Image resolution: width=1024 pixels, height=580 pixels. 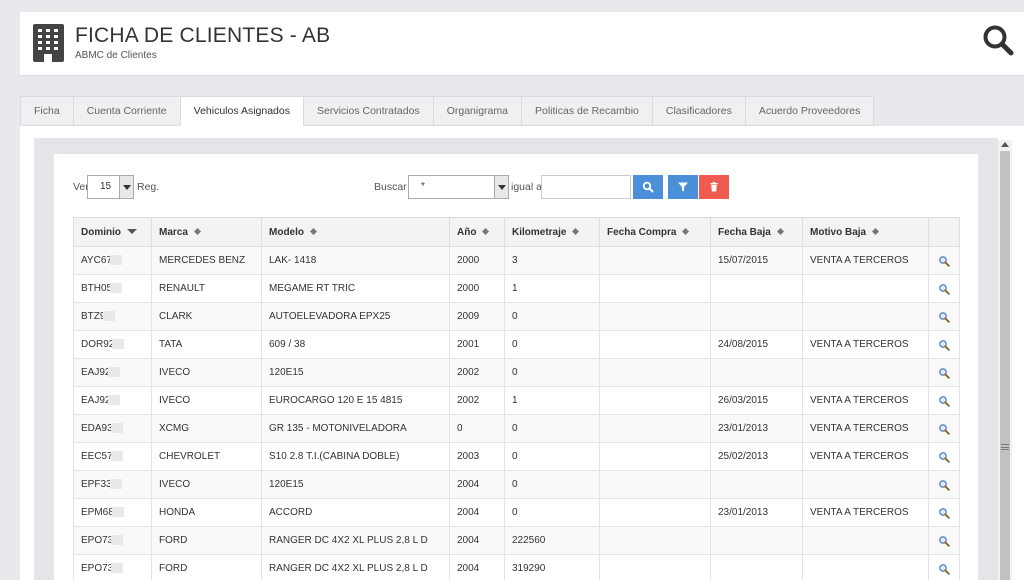 What do you see at coordinates (516, 316) in the screenshot?
I see `table-row: BTZ9 CLARK AUTOELEVADORA EPX25 2009 0` at bounding box center [516, 316].